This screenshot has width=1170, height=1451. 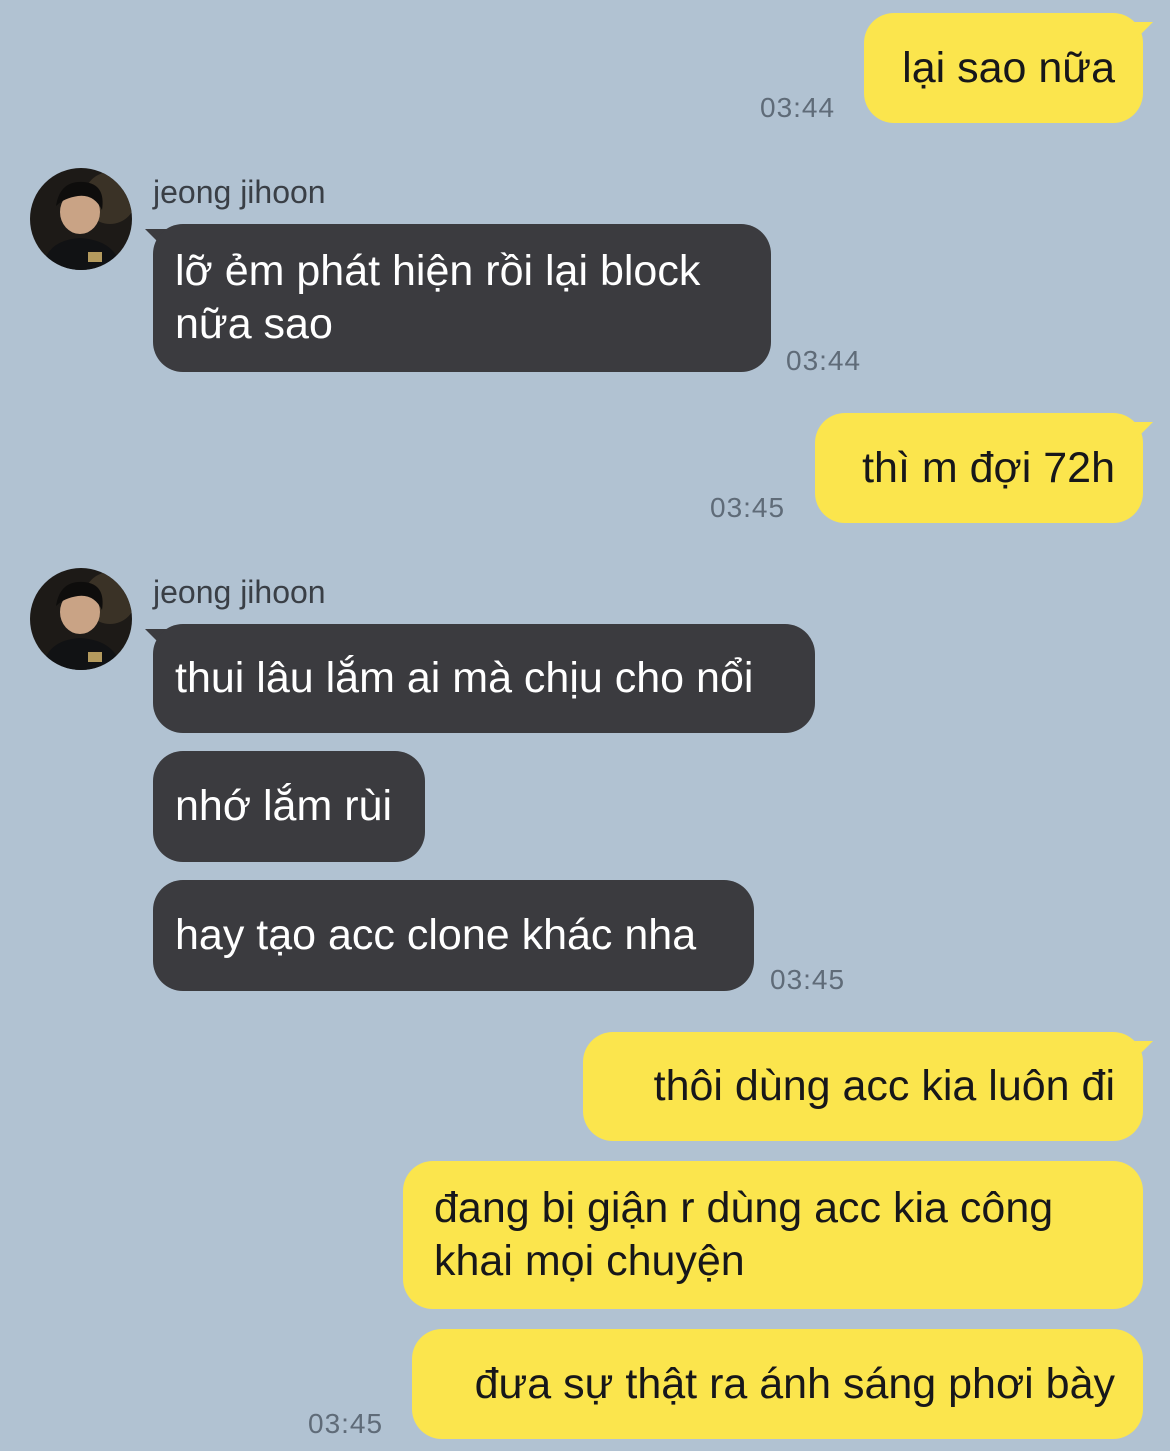 What do you see at coordinates (988, 467) in the screenshot?
I see `message-text: thì m đợi 72h` at bounding box center [988, 467].